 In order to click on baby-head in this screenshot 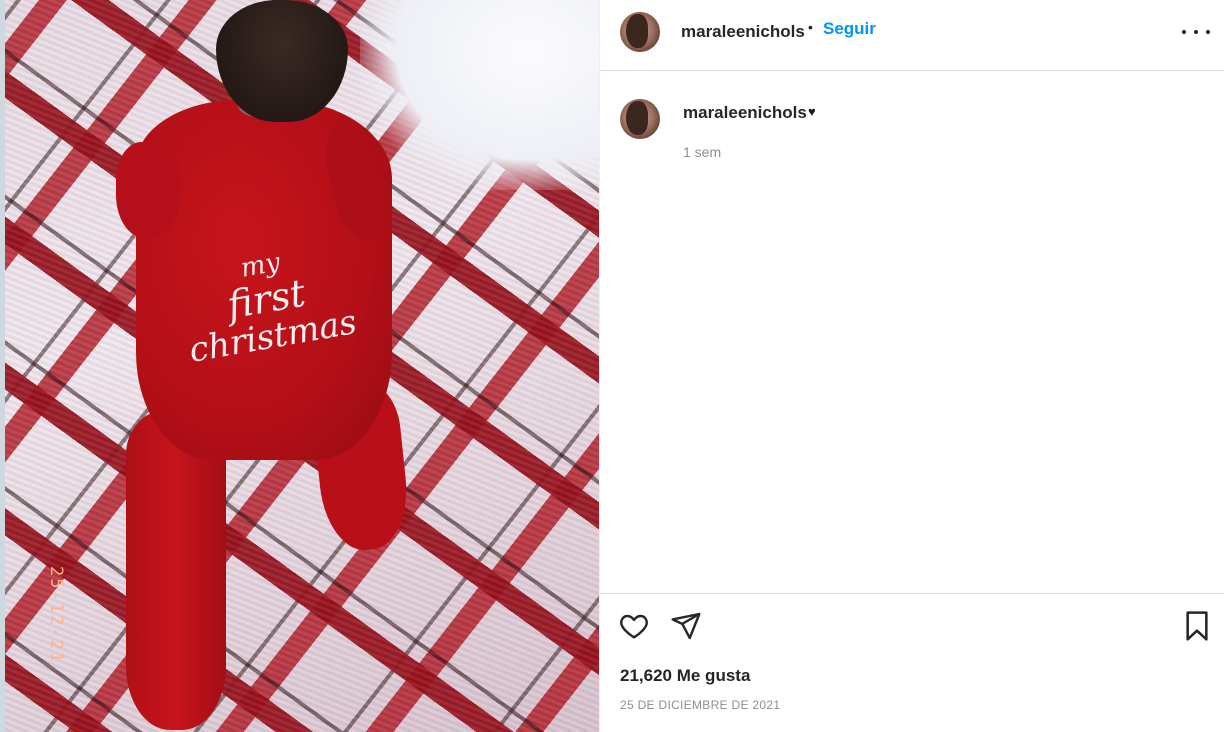, I will do `click(282, 61)`.